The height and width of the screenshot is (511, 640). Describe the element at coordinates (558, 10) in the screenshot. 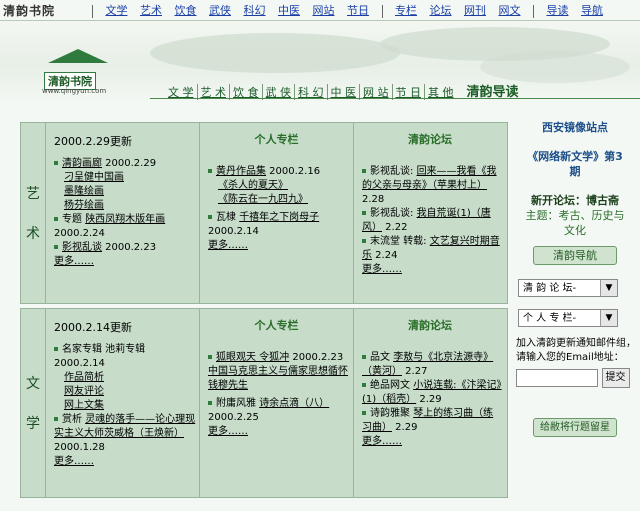

I see `top-link-guide: 导读` at that location.